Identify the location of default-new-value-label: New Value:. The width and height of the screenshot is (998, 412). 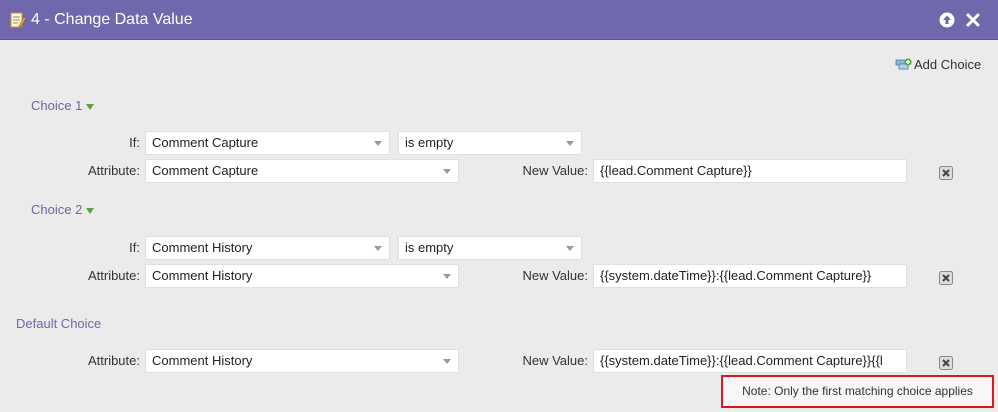
(555, 360).